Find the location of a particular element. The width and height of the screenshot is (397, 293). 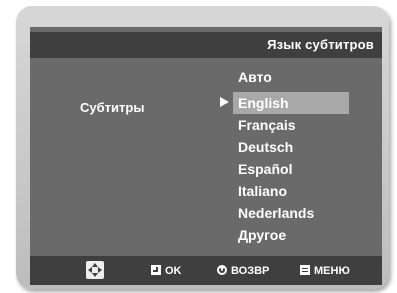

option-other: Другое is located at coordinates (259, 235).